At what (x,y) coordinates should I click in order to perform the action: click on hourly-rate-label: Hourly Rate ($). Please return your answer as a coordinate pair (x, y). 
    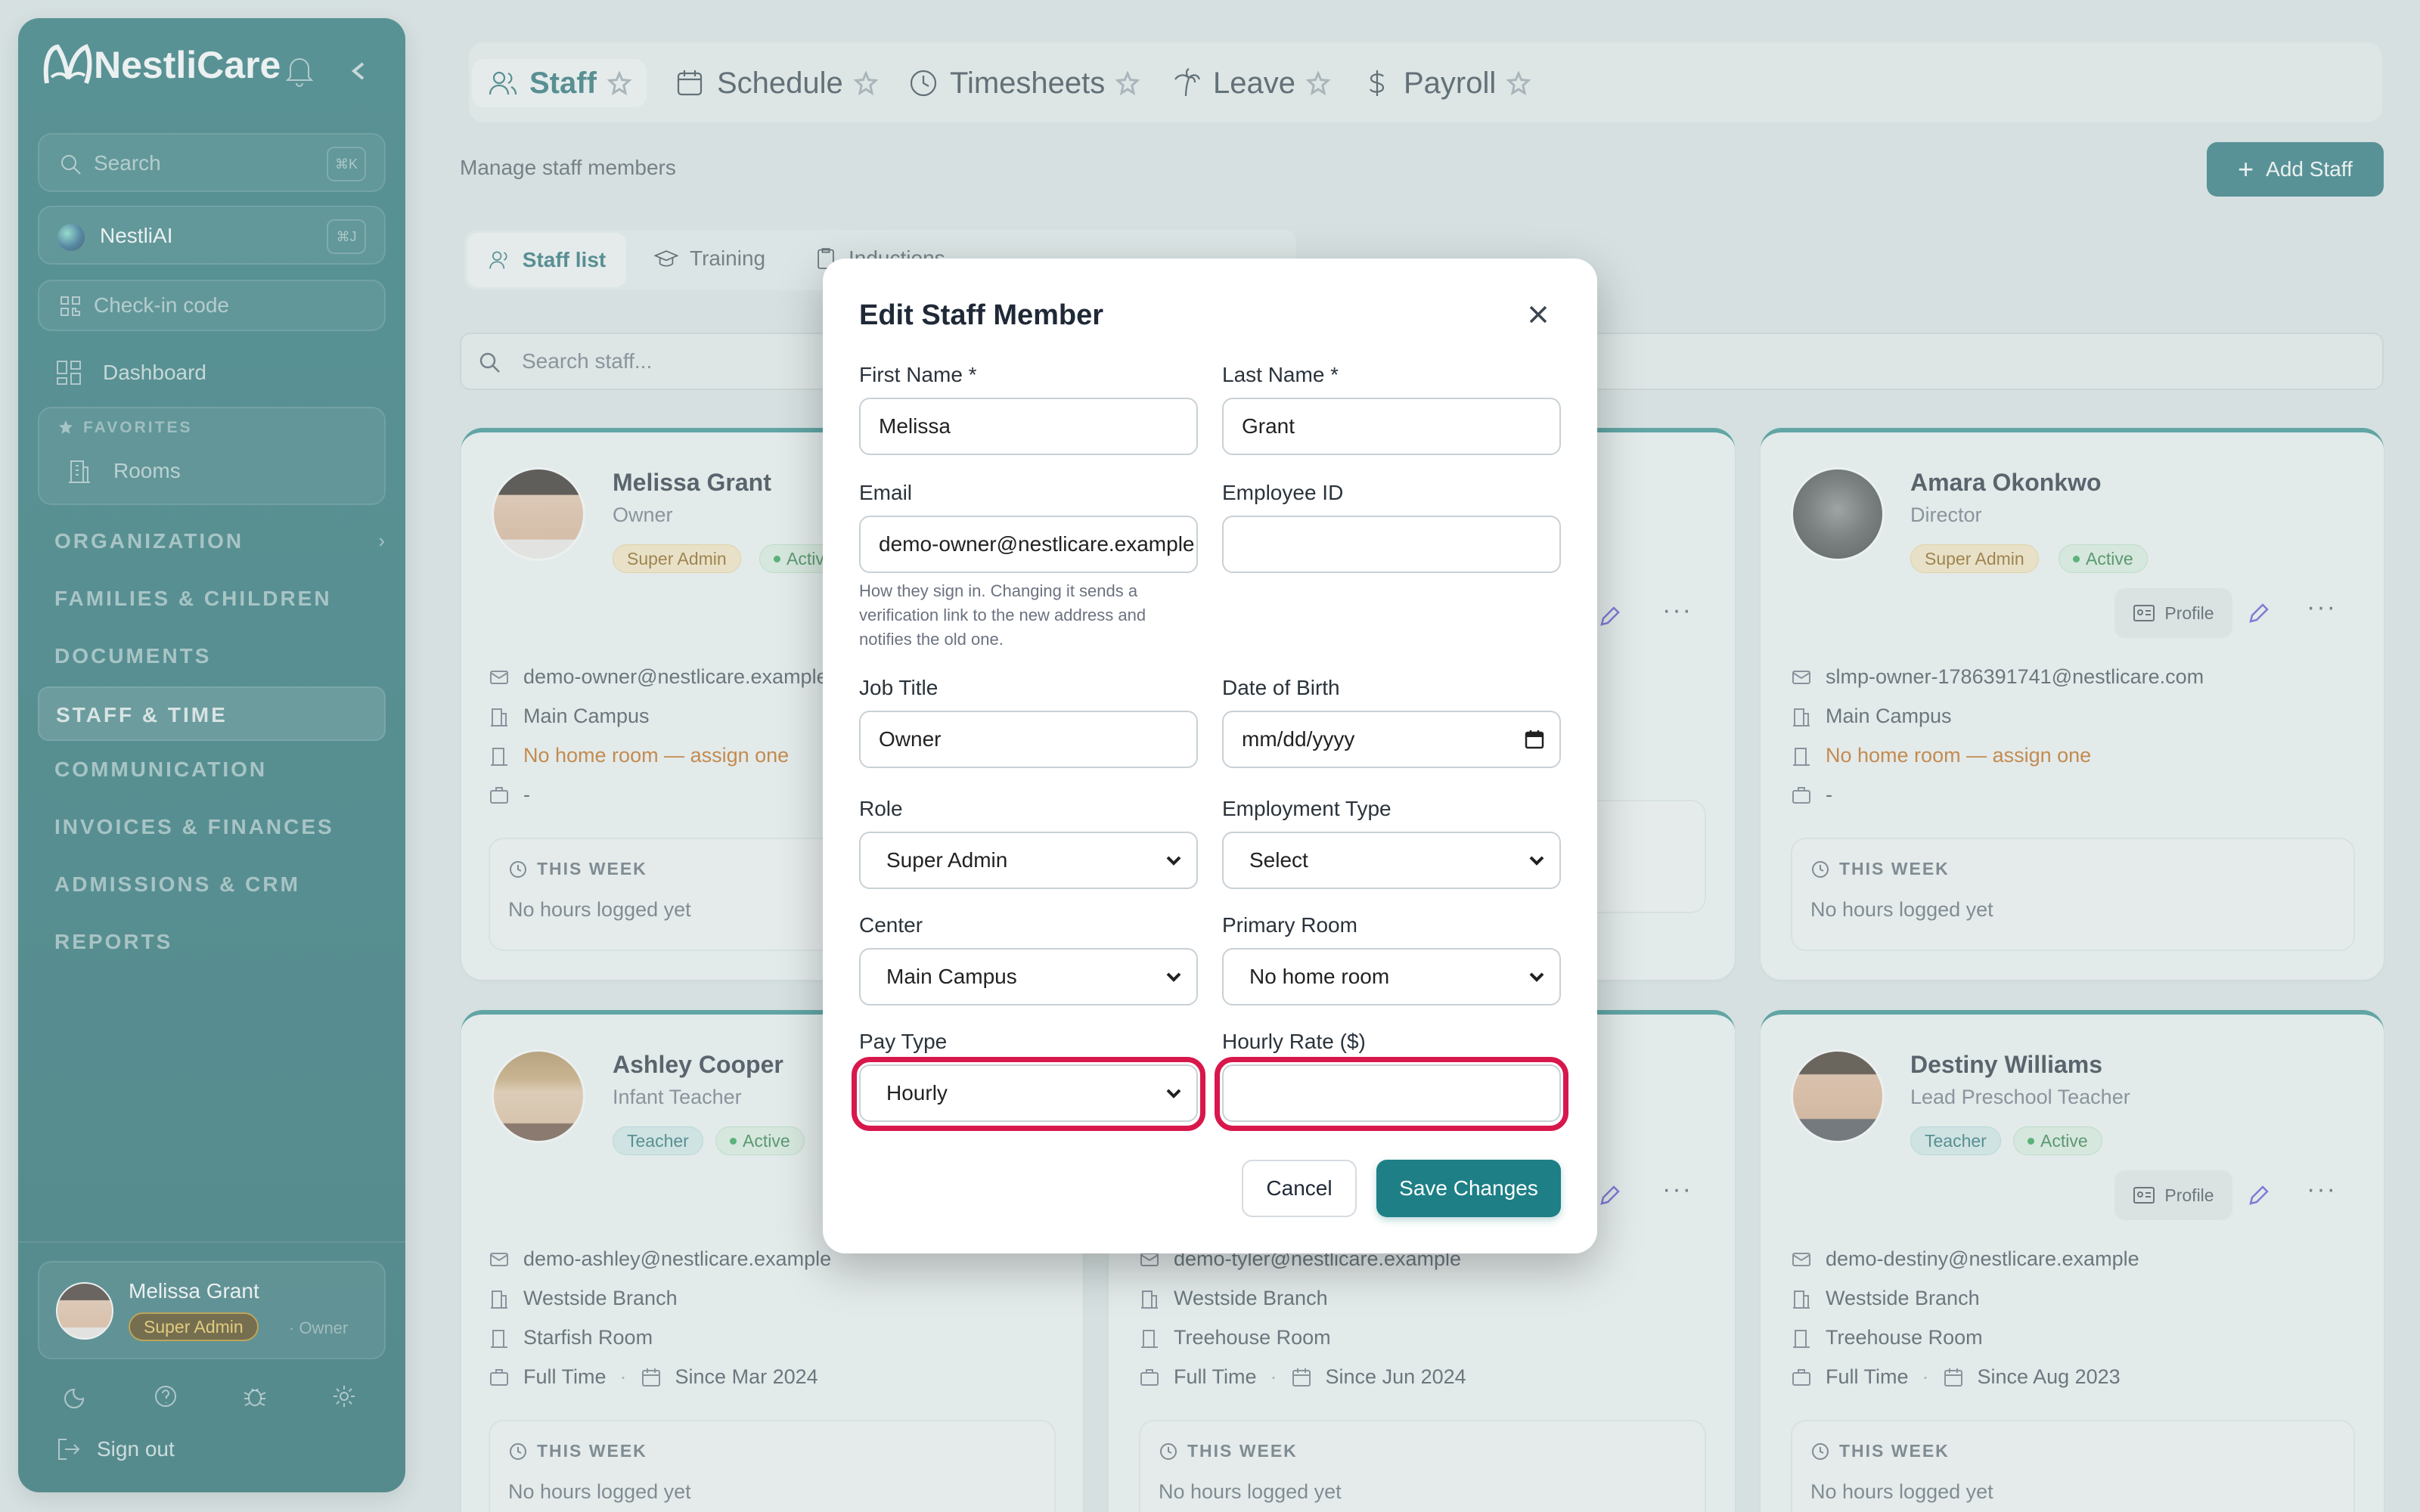
    Looking at the image, I should click on (1294, 1041).